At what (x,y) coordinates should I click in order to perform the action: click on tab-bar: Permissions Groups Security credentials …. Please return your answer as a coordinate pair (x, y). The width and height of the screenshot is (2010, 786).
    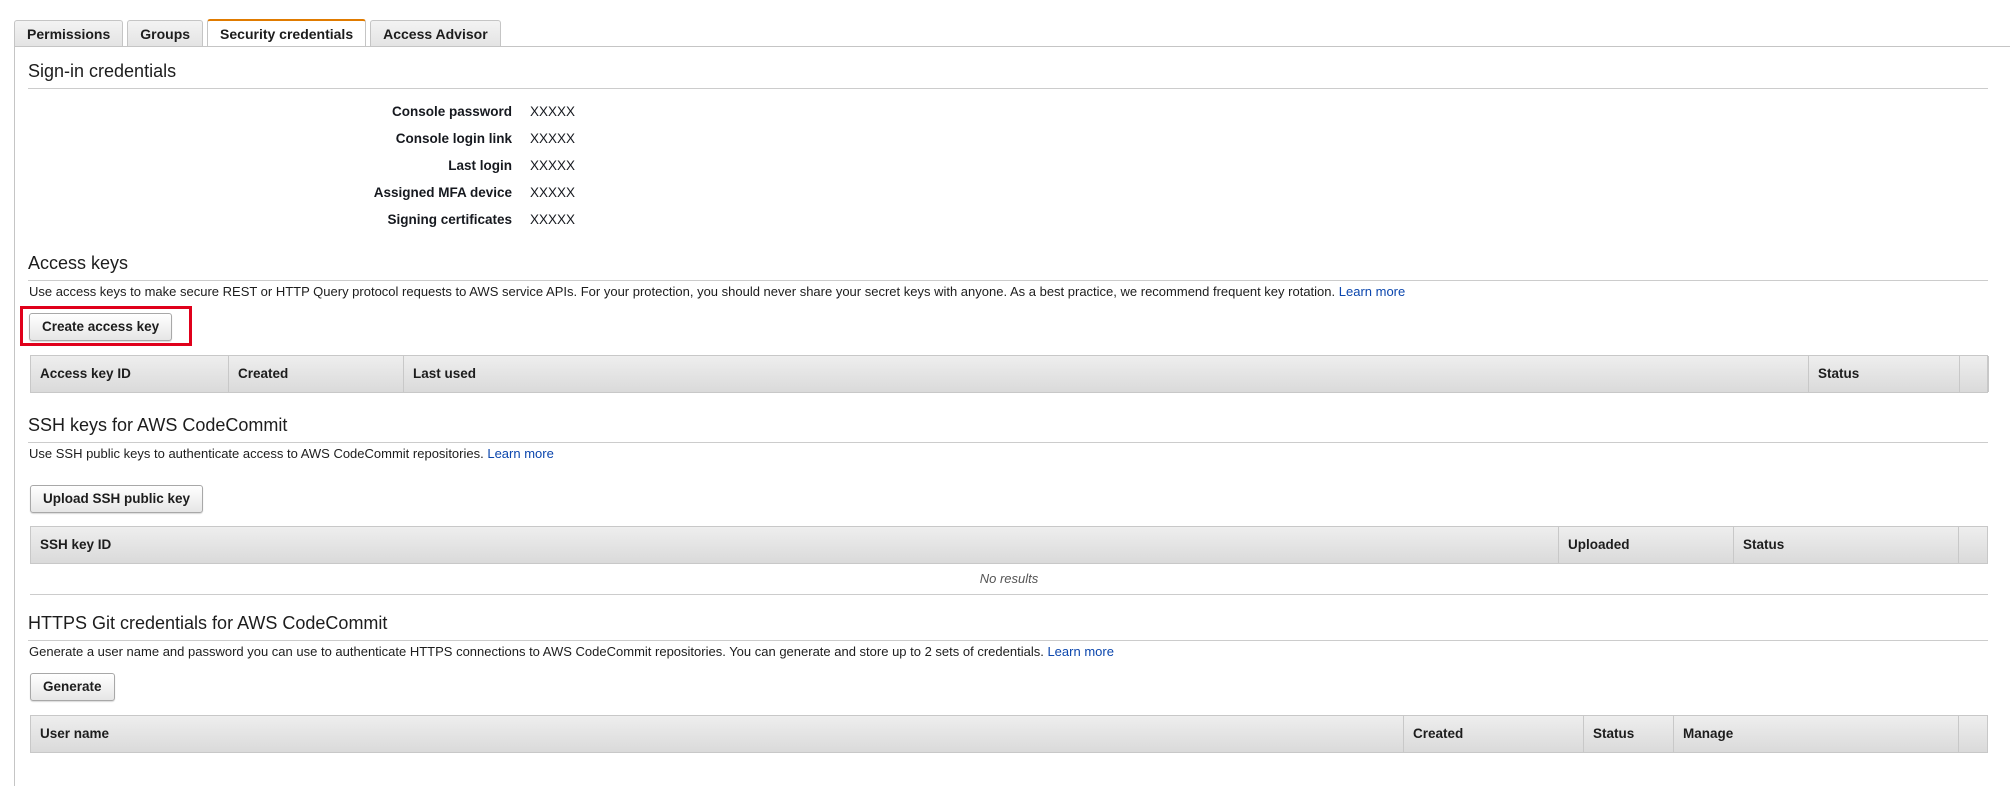
    Looking at the image, I should click on (257, 33).